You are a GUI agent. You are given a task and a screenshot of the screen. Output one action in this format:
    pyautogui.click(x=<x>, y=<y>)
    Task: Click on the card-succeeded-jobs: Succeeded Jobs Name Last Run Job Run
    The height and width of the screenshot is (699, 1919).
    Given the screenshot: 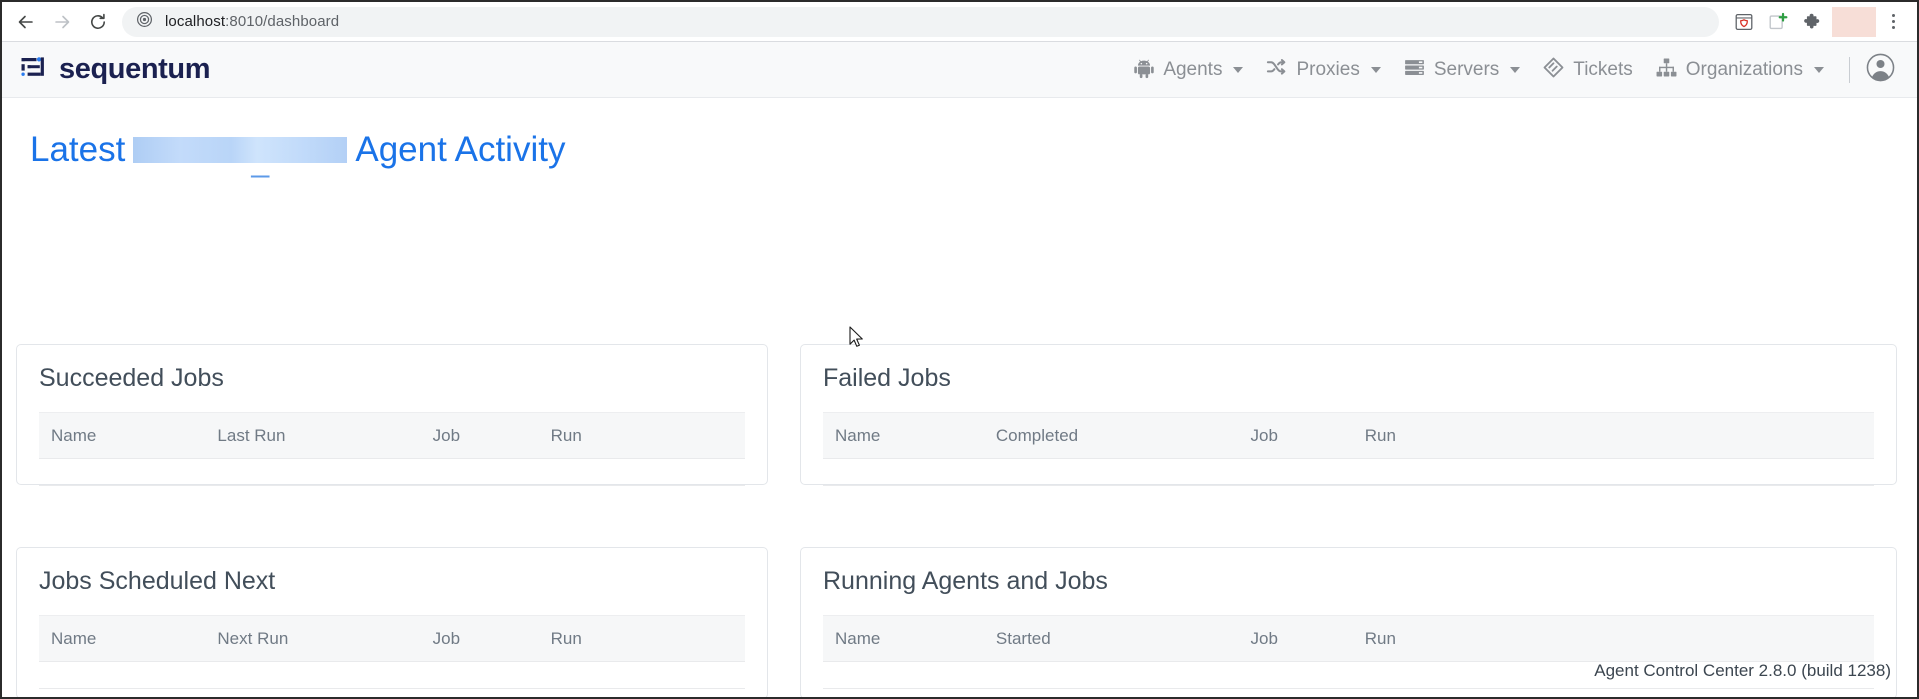 What is the action you would take?
    pyautogui.click(x=392, y=415)
    